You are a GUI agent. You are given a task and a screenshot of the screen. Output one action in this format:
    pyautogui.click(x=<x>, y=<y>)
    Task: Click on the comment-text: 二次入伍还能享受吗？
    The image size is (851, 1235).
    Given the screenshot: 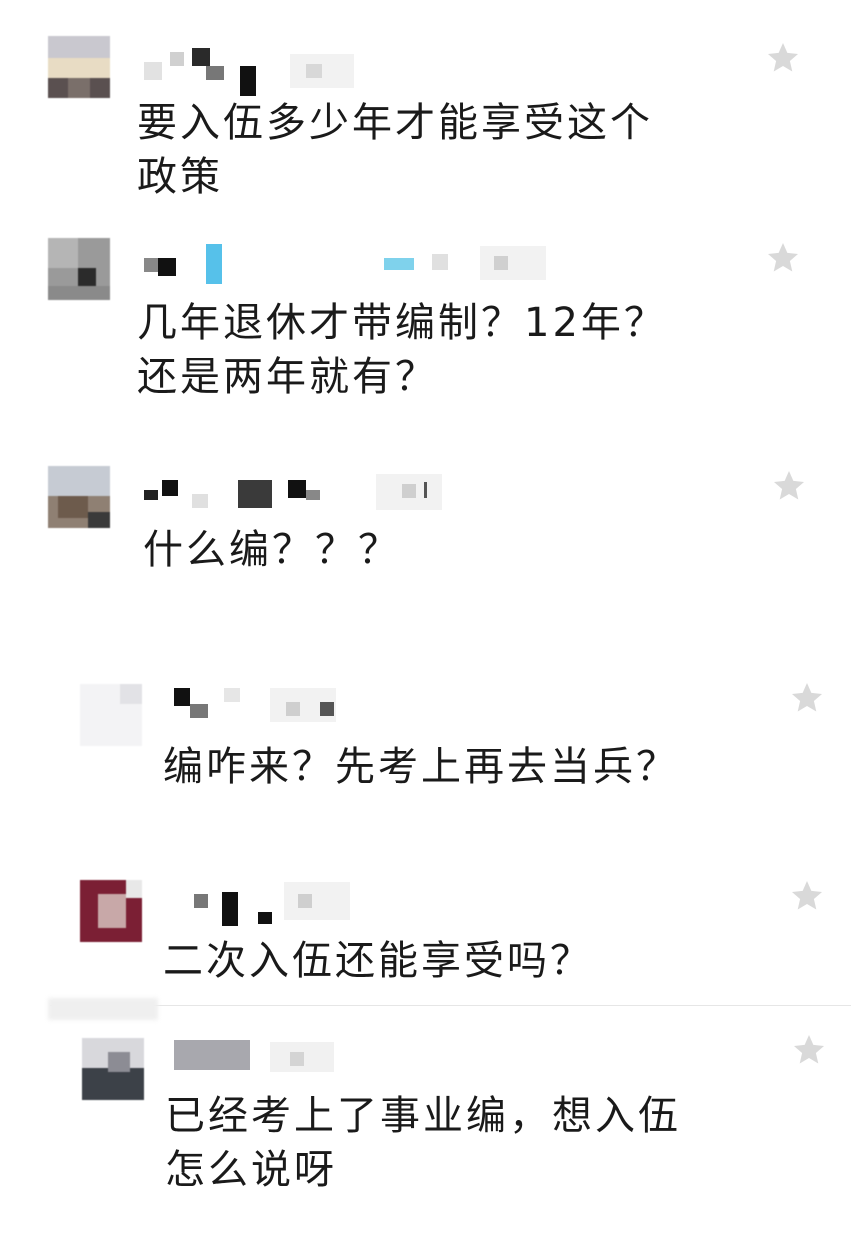 What is the action you would take?
    pyautogui.click(x=378, y=961)
    